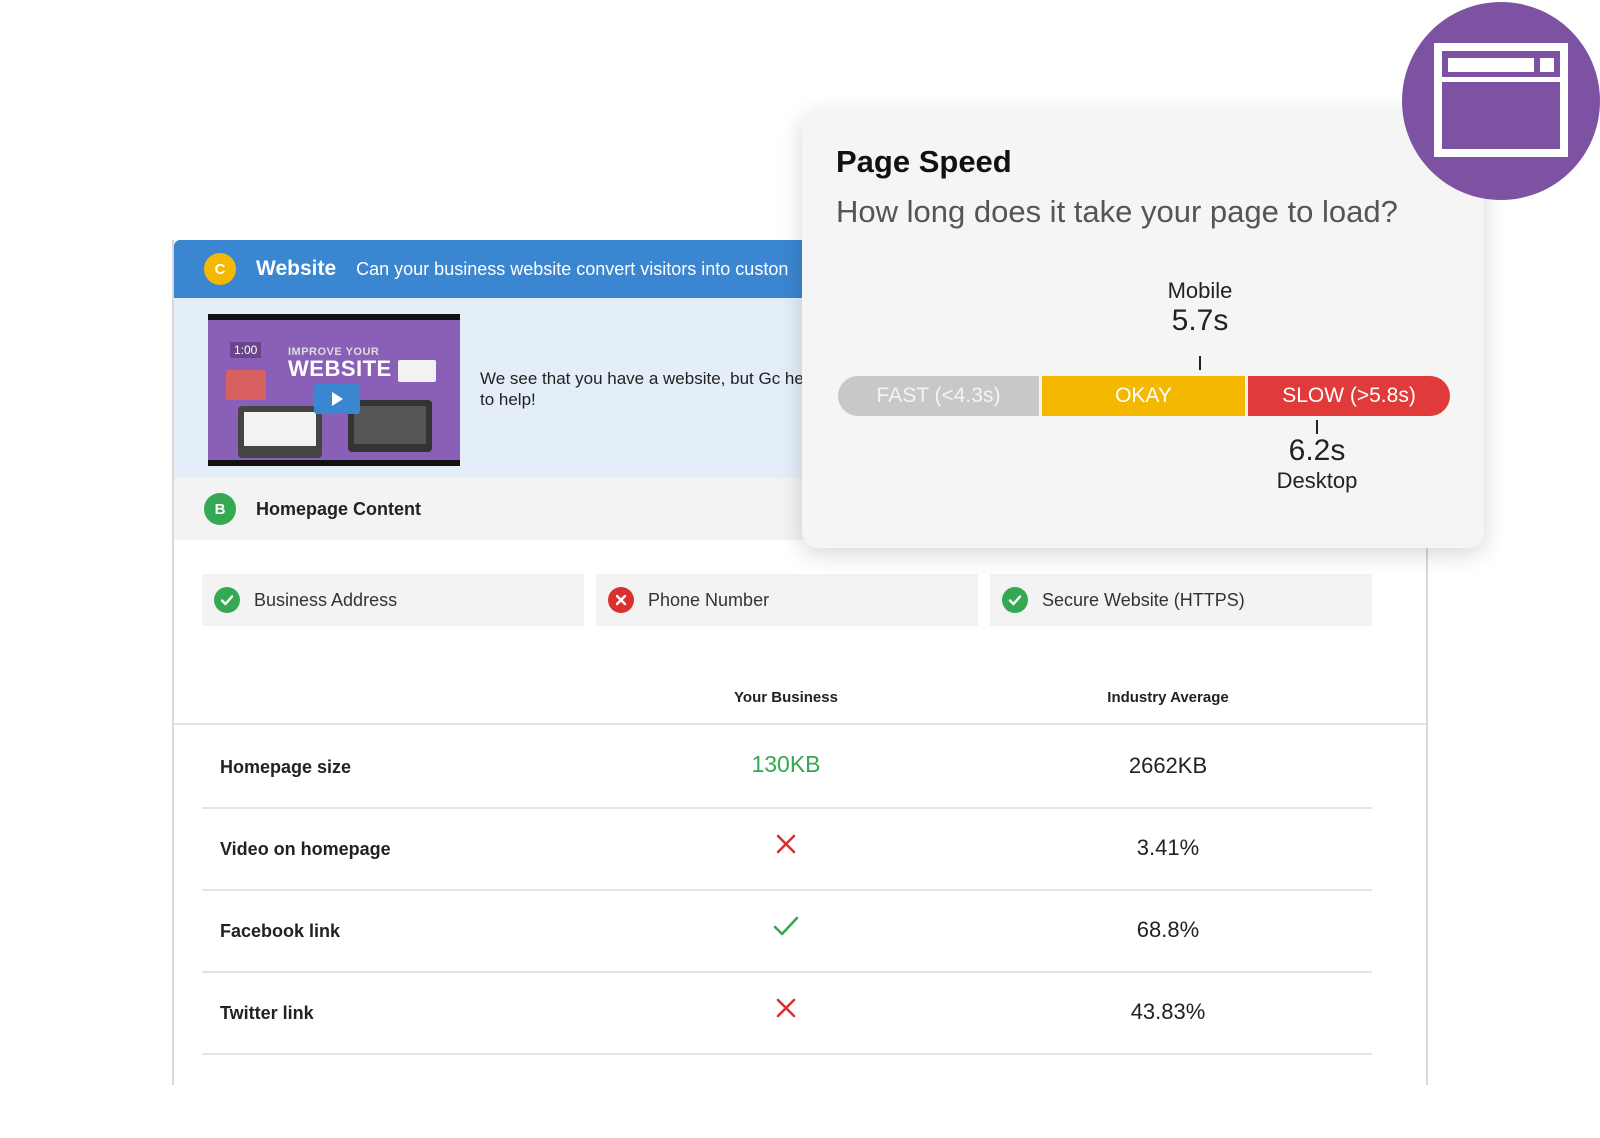 The height and width of the screenshot is (1138, 1600). Describe the element at coordinates (1317, 450) in the screenshot. I see `desktop-value: 6.2s` at that location.